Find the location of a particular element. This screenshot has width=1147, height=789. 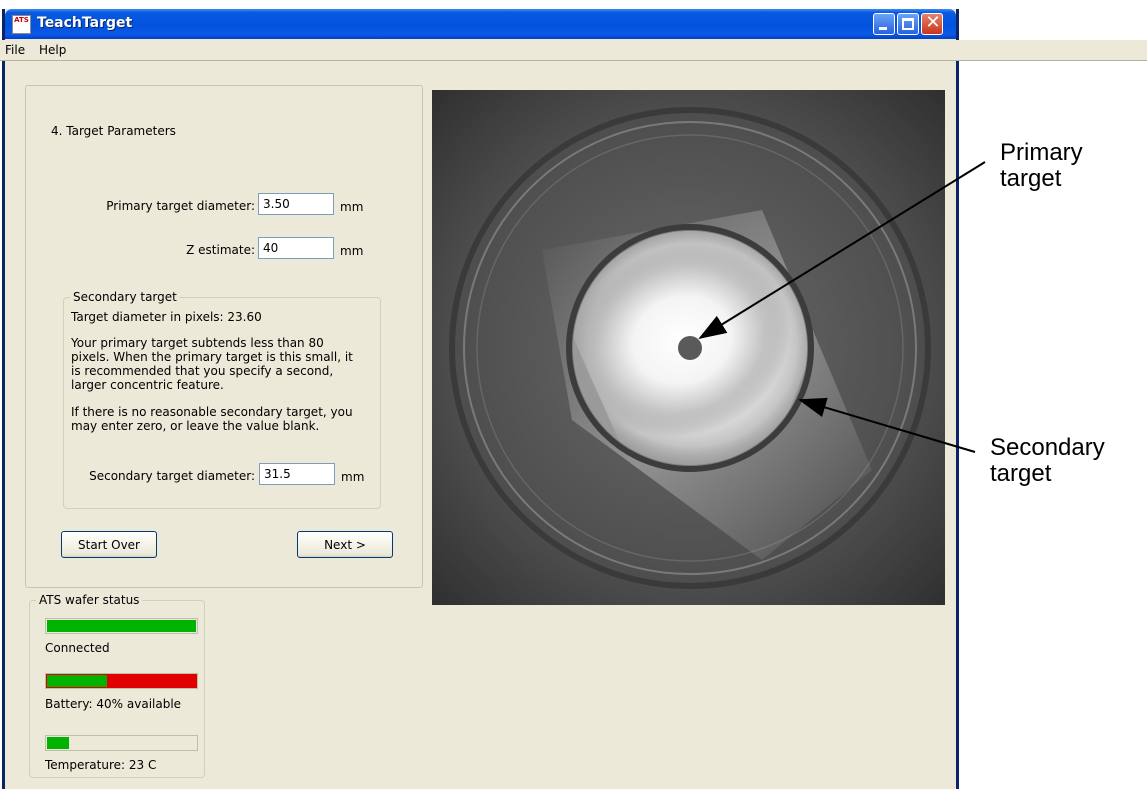

secondary-target-arrow is located at coordinates (887, 425).